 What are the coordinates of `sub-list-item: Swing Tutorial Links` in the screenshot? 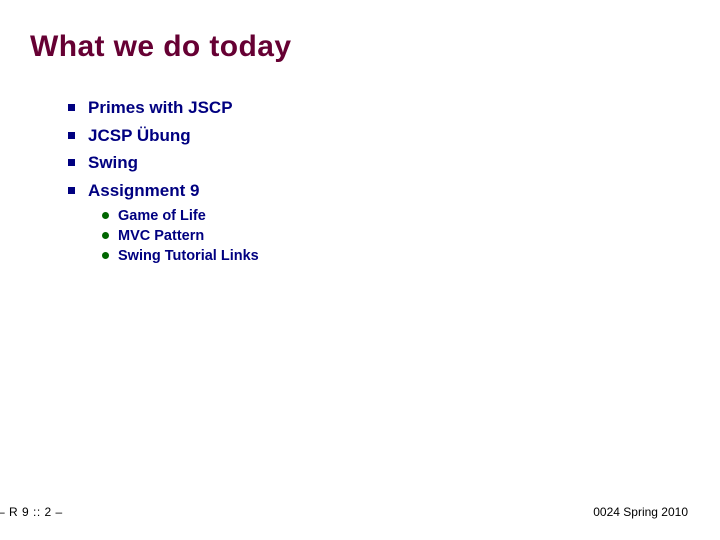 It's located at (385, 256).